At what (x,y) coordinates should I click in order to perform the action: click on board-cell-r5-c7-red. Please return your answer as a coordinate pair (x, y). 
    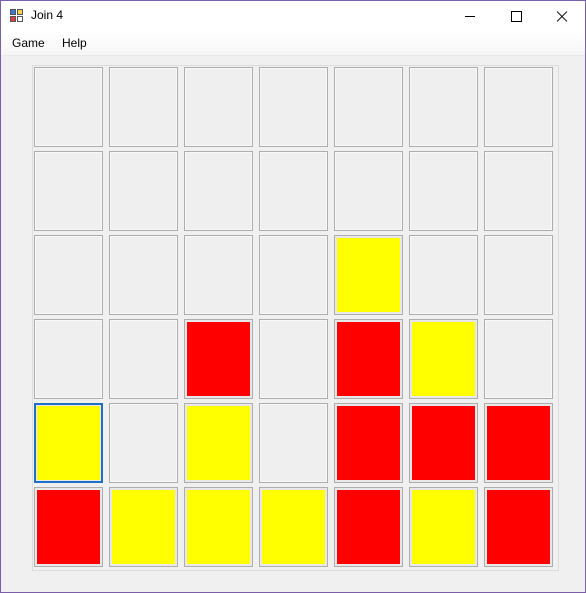
    Looking at the image, I should click on (518, 443).